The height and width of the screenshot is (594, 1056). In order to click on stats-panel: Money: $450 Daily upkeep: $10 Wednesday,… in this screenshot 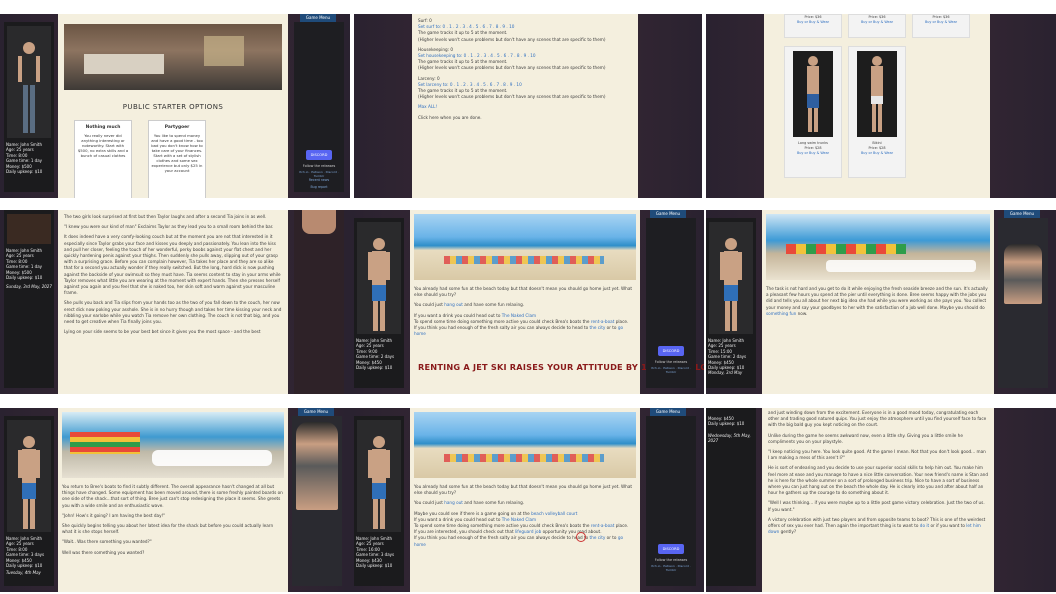, I will do `click(731, 497)`.